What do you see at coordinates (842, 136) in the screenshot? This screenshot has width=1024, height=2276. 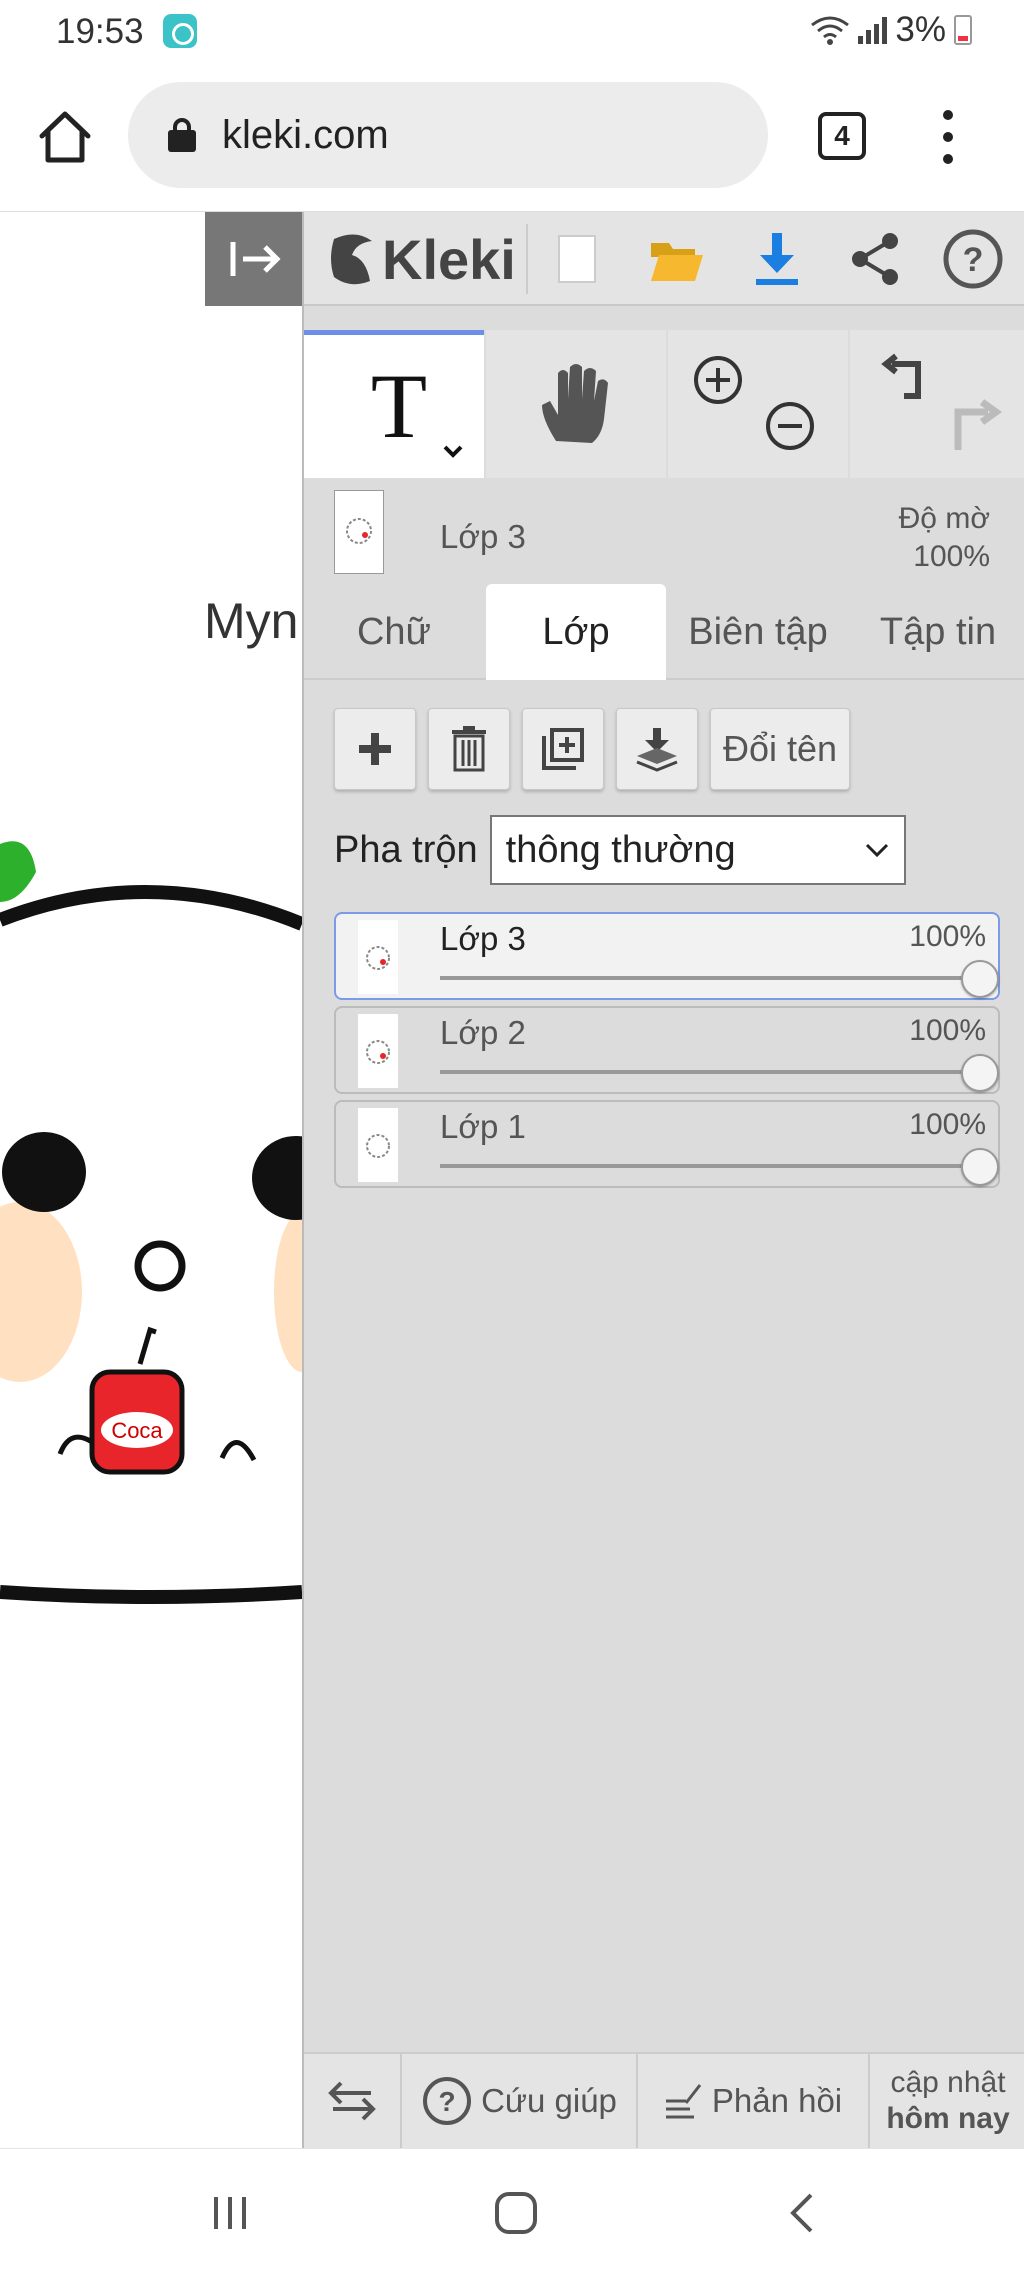 I see `tab-switcher-button: 4` at bounding box center [842, 136].